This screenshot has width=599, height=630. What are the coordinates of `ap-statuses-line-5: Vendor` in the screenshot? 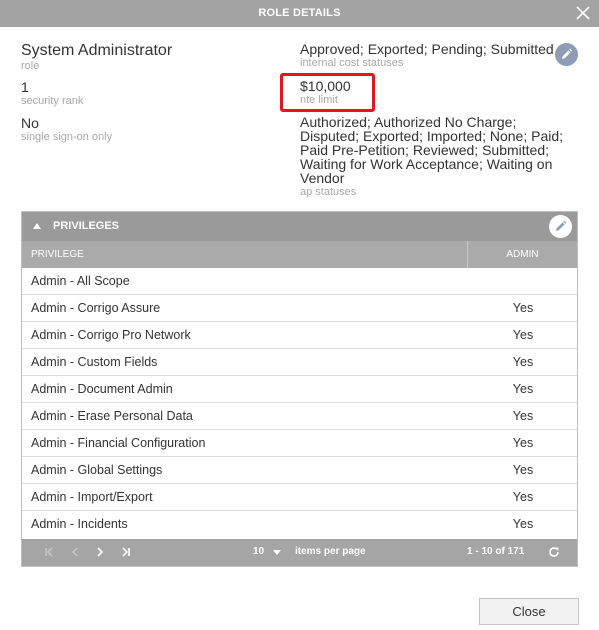 It's located at (322, 178).